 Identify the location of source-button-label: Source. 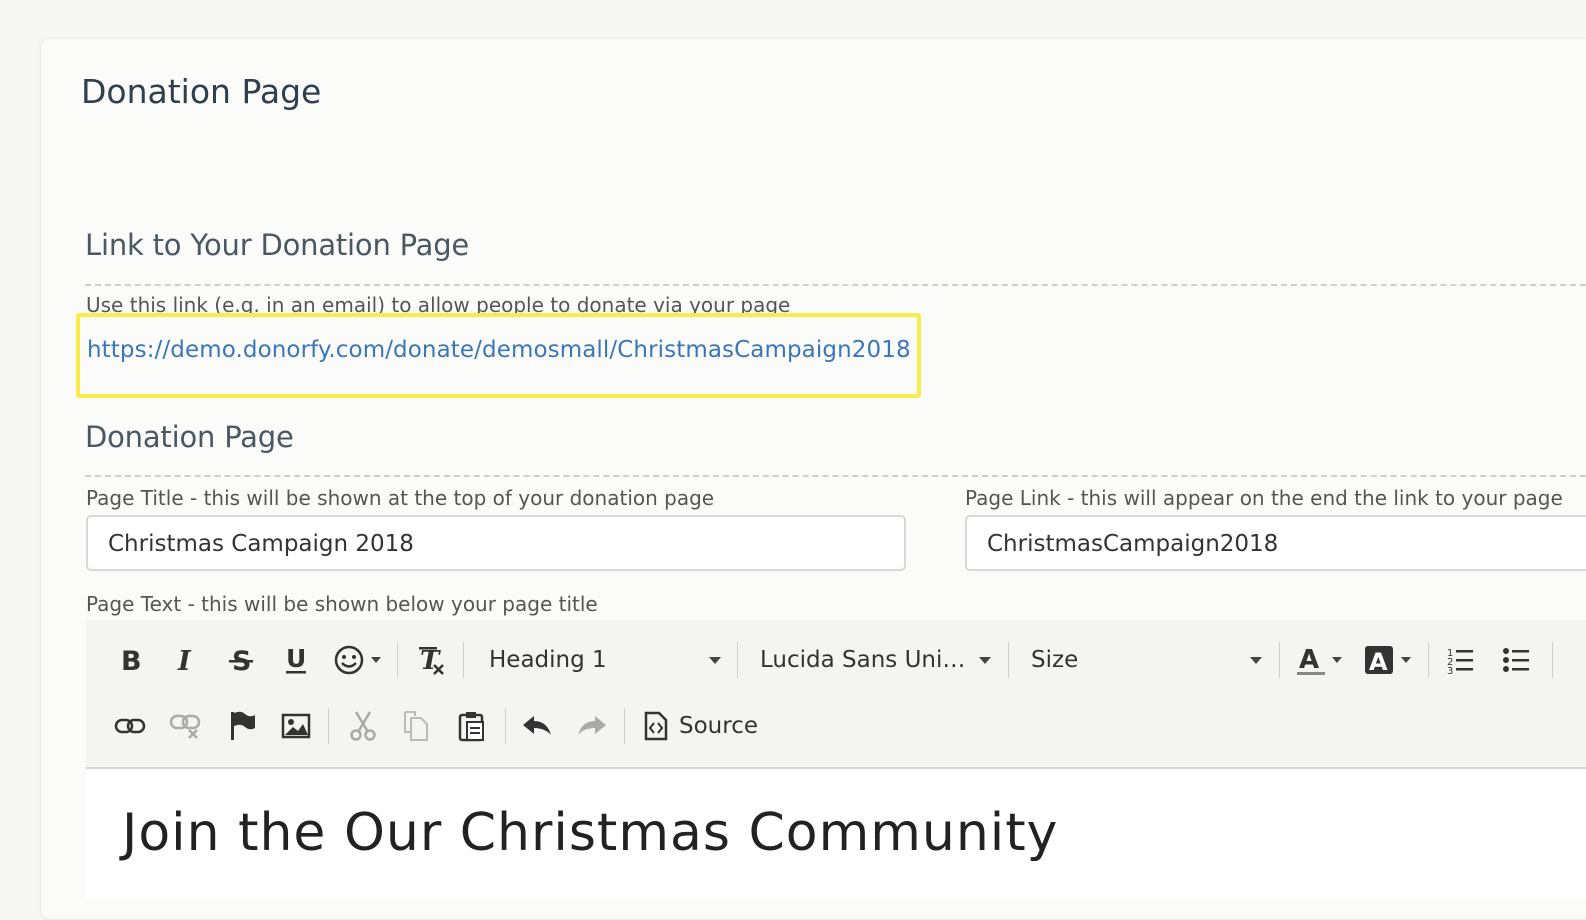
(718, 726).